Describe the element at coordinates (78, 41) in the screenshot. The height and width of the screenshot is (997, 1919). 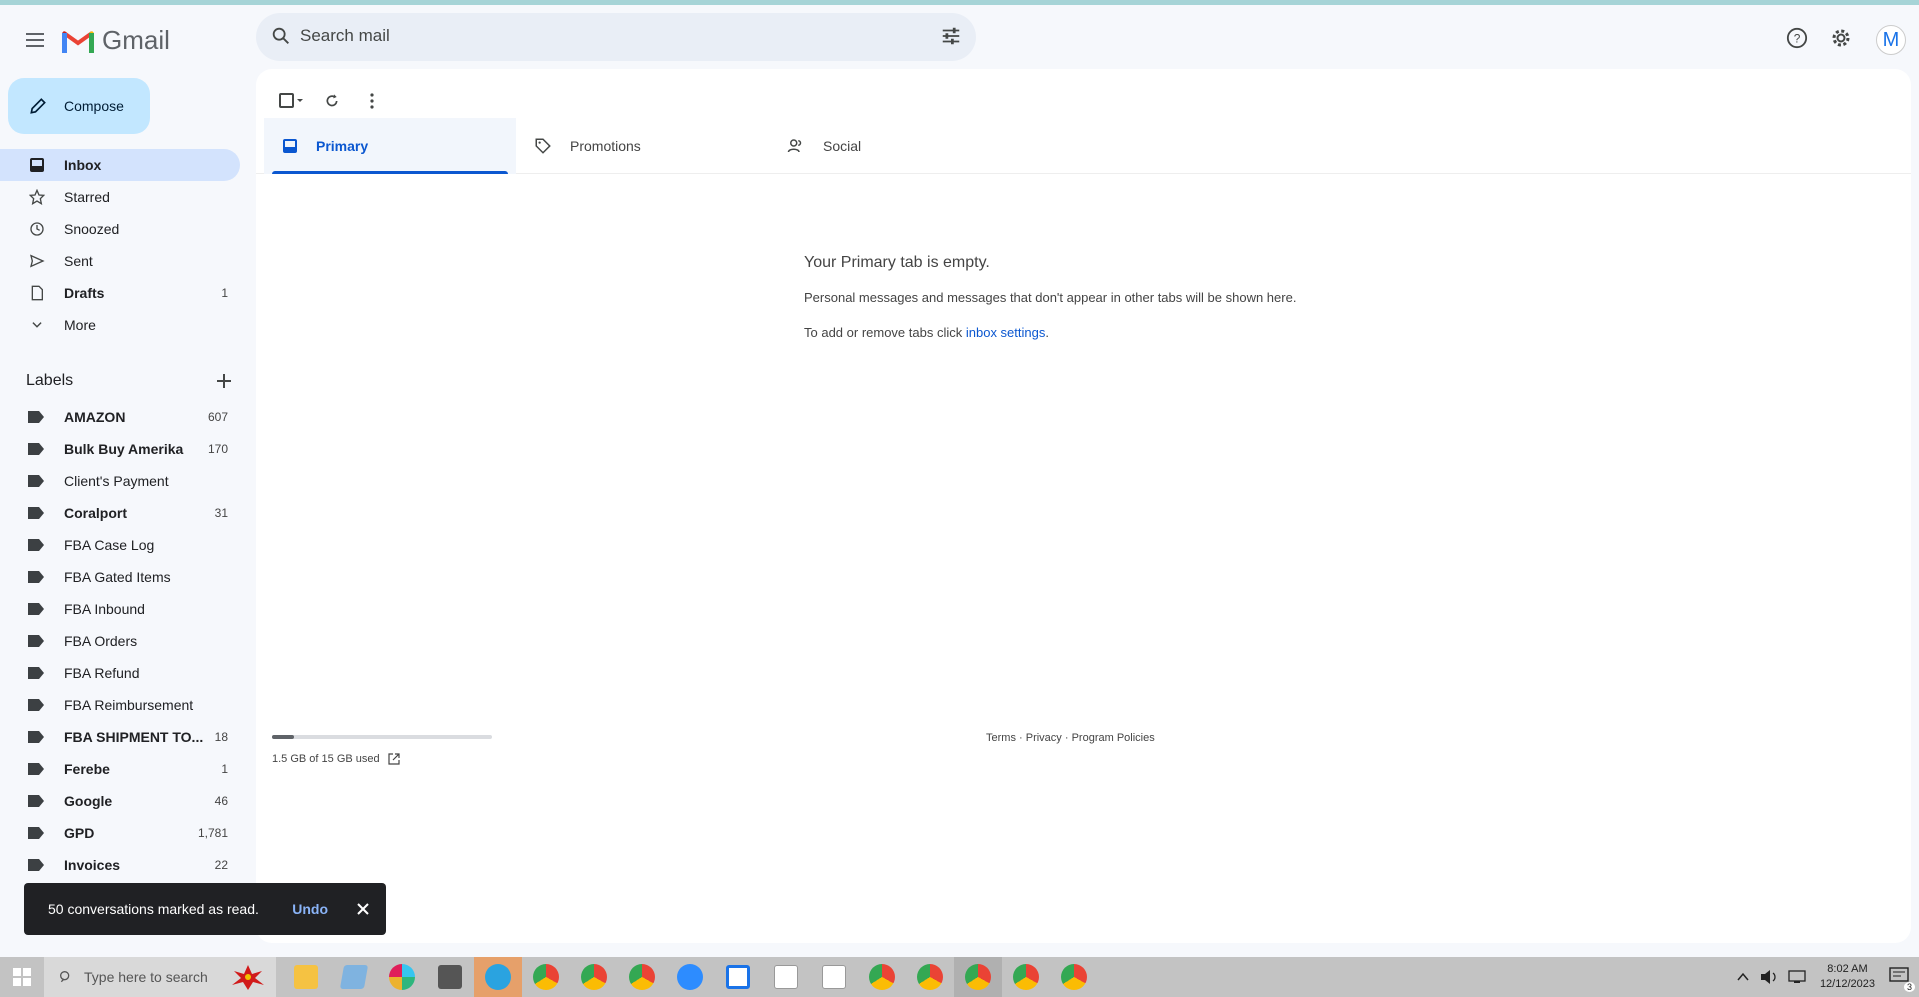
I see `gmail-m-icon` at that location.